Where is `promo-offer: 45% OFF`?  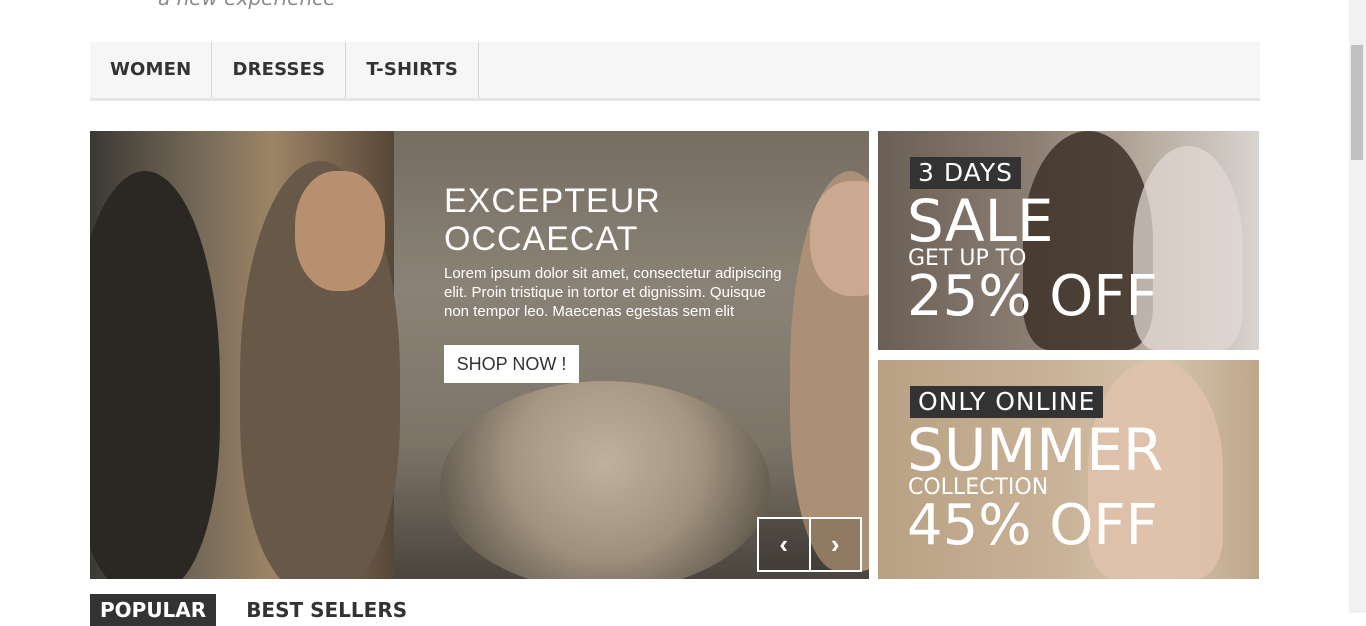 promo-offer: 45% OFF is located at coordinates (1032, 525).